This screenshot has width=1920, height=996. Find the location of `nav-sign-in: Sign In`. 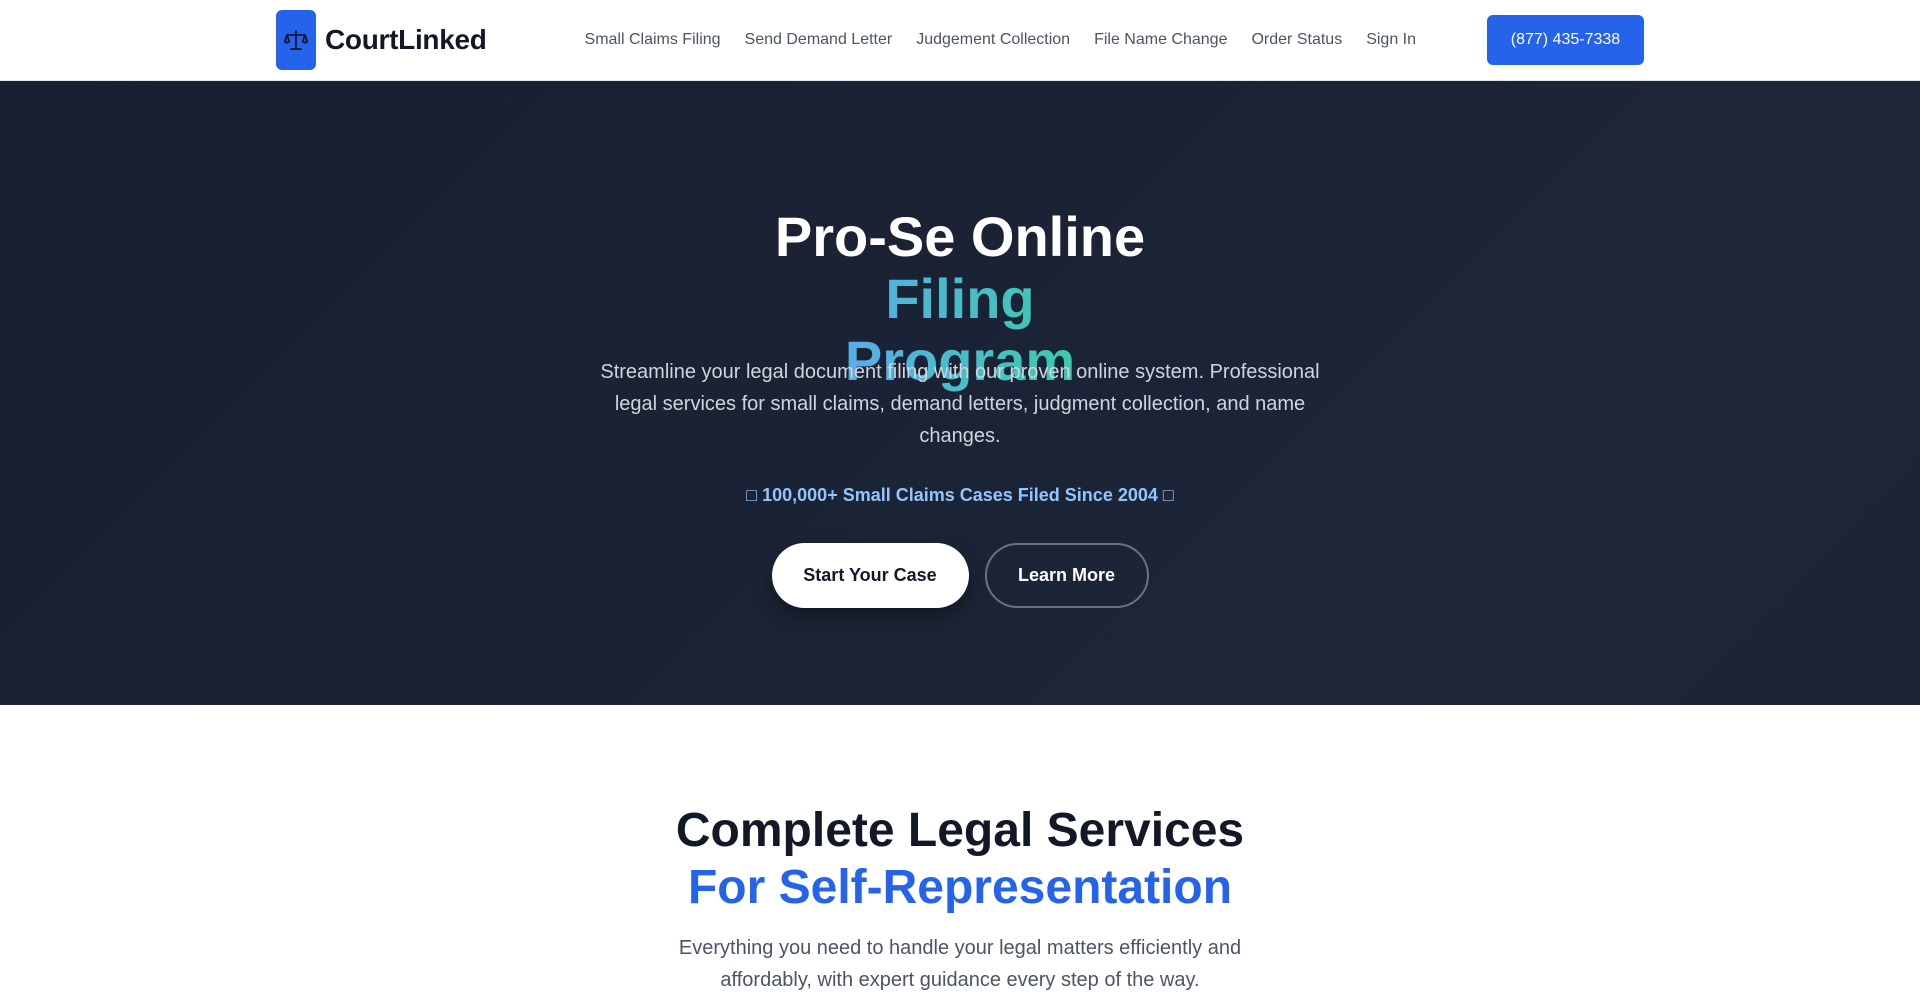

nav-sign-in: Sign In is located at coordinates (1391, 40).